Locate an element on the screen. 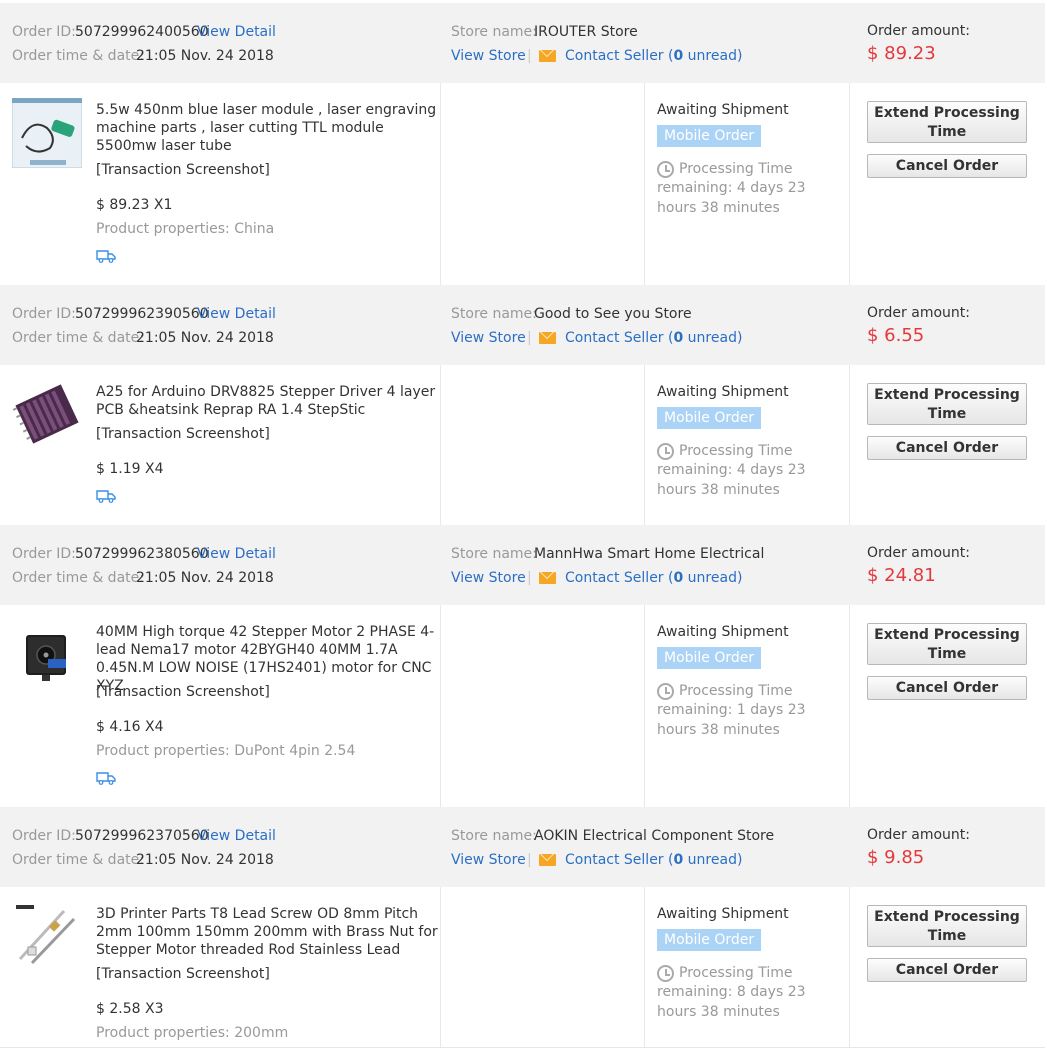 This screenshot has width=1047, height=1048. product-properties: Product properties: 200mm is located at coordinates (192, 1033).